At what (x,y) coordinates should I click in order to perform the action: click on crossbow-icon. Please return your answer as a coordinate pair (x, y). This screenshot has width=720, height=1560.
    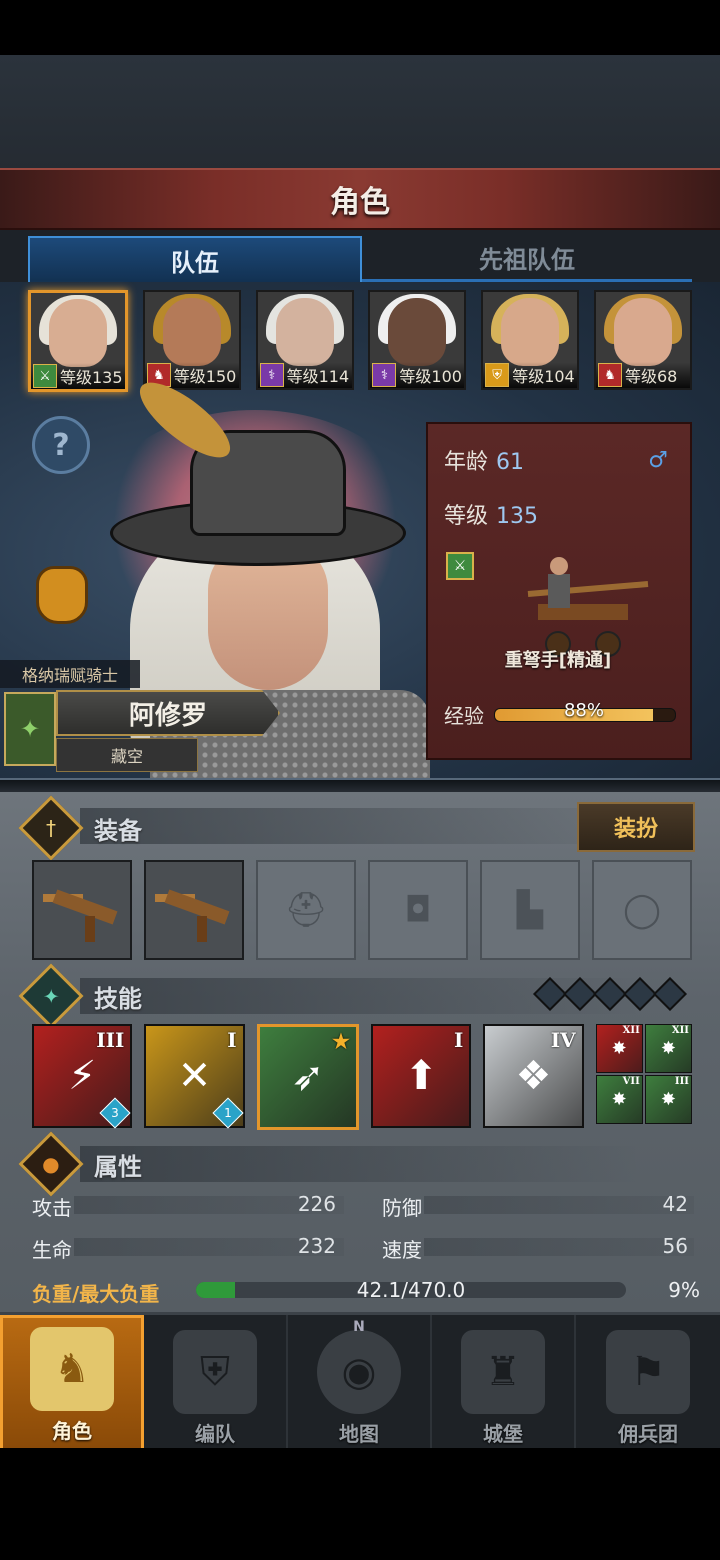
    Looking at the image, I should click on (194, 911).